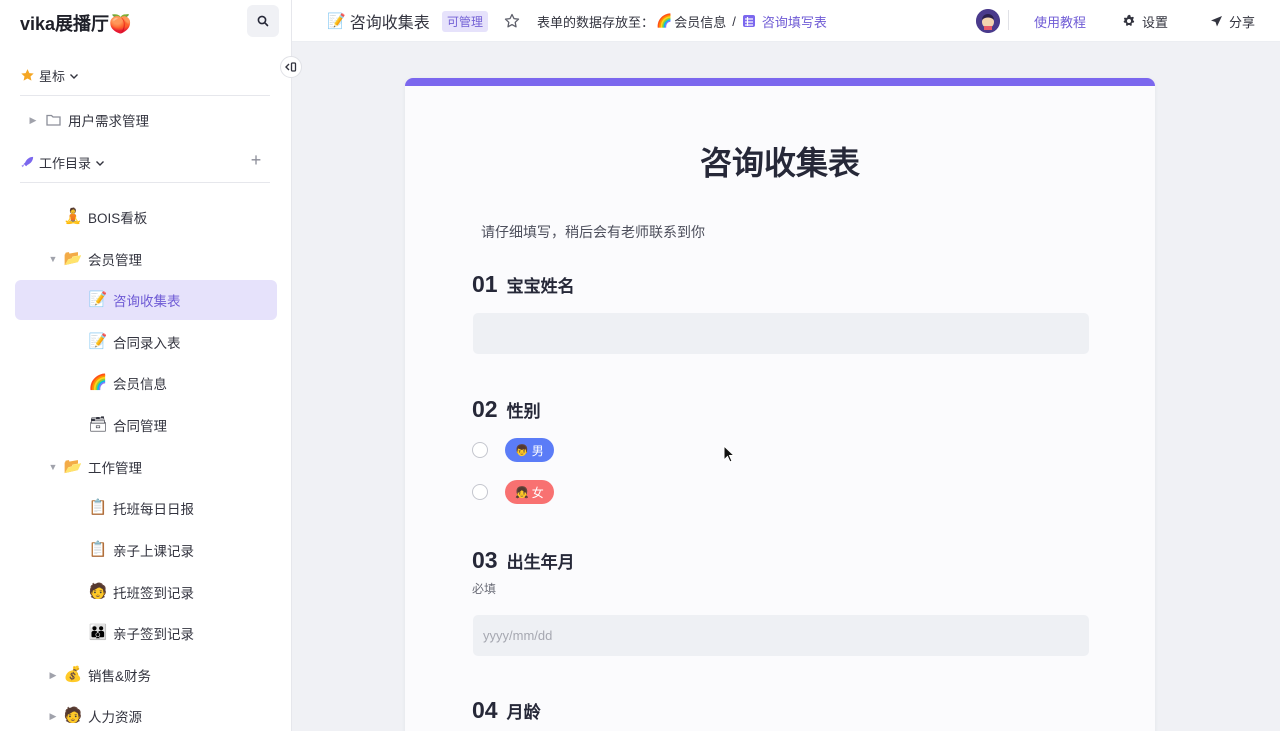  I want to click on sidebar-item-member-mgmt: ▼ 📂 会员管理, so click(146, 259).